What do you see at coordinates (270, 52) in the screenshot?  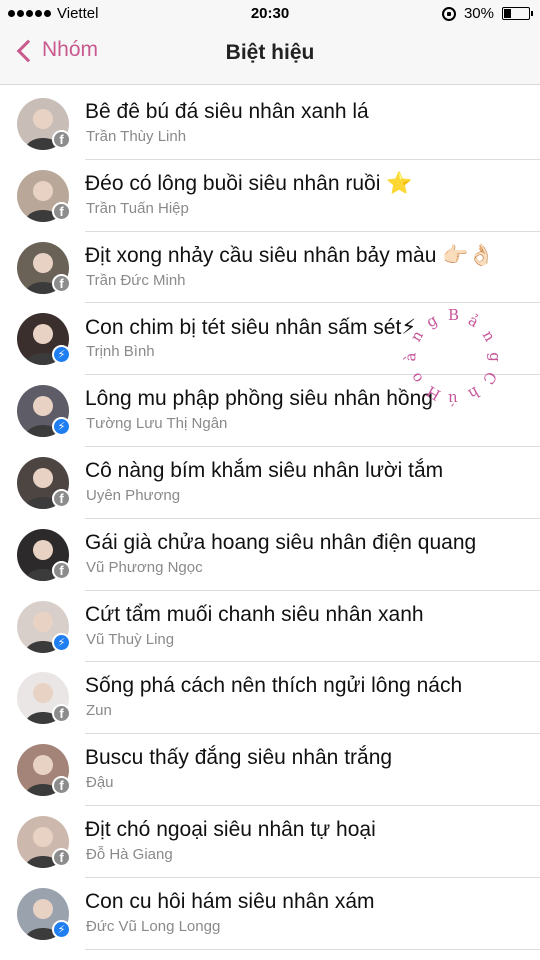 I see `page-title: Biệt hiệu` at bounding box center [270, 52].